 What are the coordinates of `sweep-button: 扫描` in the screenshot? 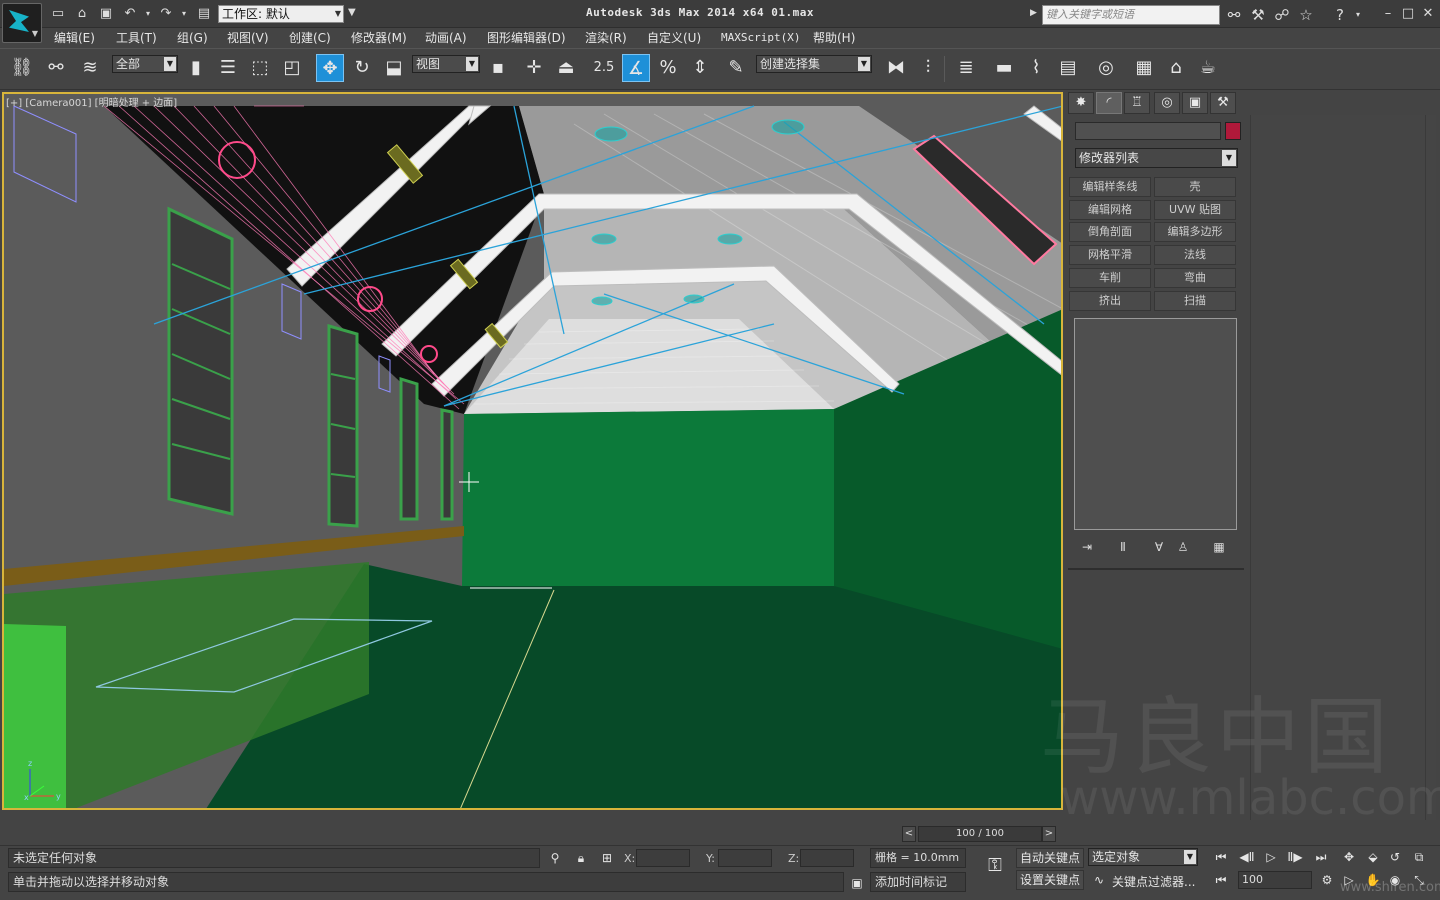 It's located at (1195, 301).